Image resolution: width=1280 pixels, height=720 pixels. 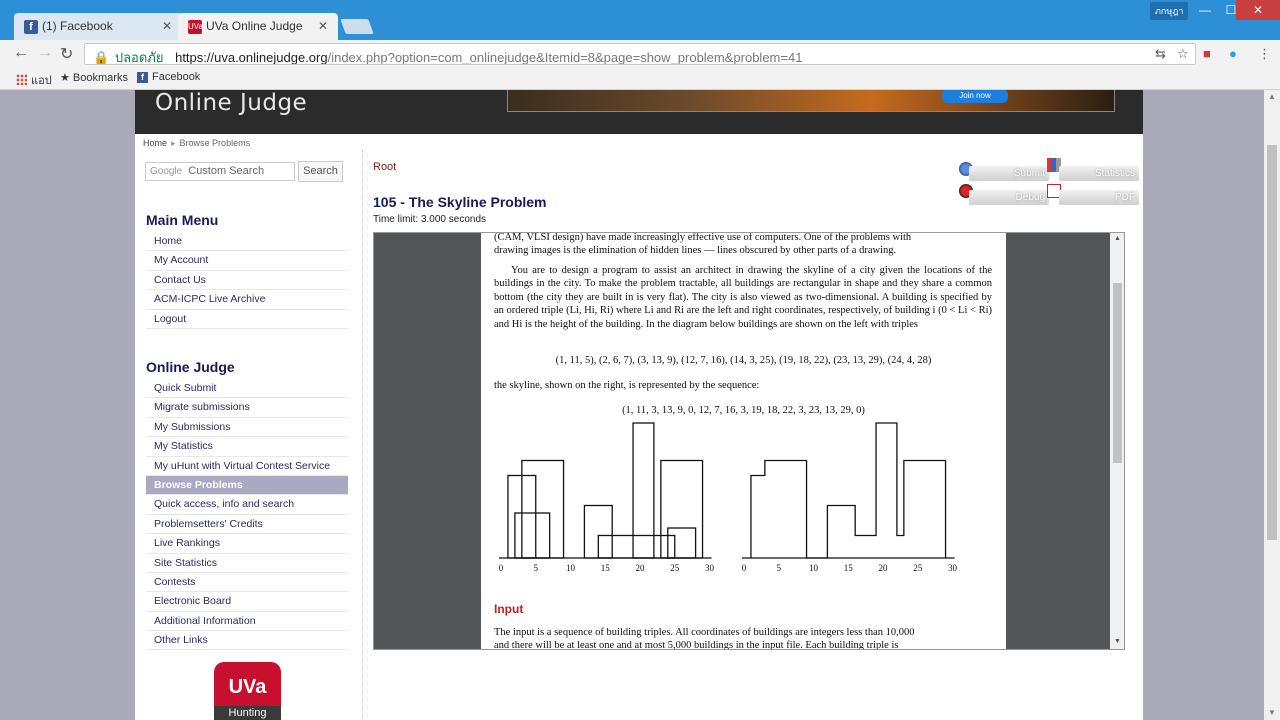 What do you see at coordinates (100, 78) in the screenshot?
I see `bookmark-label: Bookmarks` at bounding box center [100, 78].